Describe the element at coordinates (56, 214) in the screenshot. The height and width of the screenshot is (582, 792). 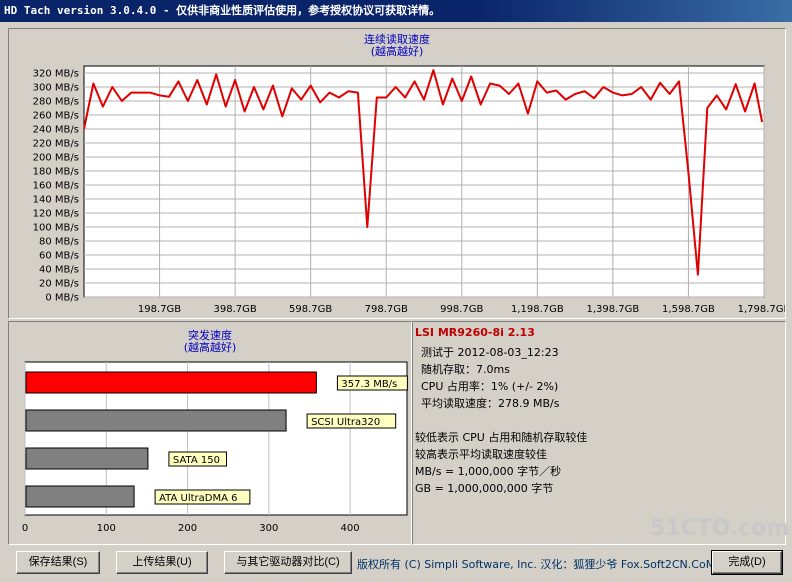
I see `y-tick-label: 120 MB/s` at that location.